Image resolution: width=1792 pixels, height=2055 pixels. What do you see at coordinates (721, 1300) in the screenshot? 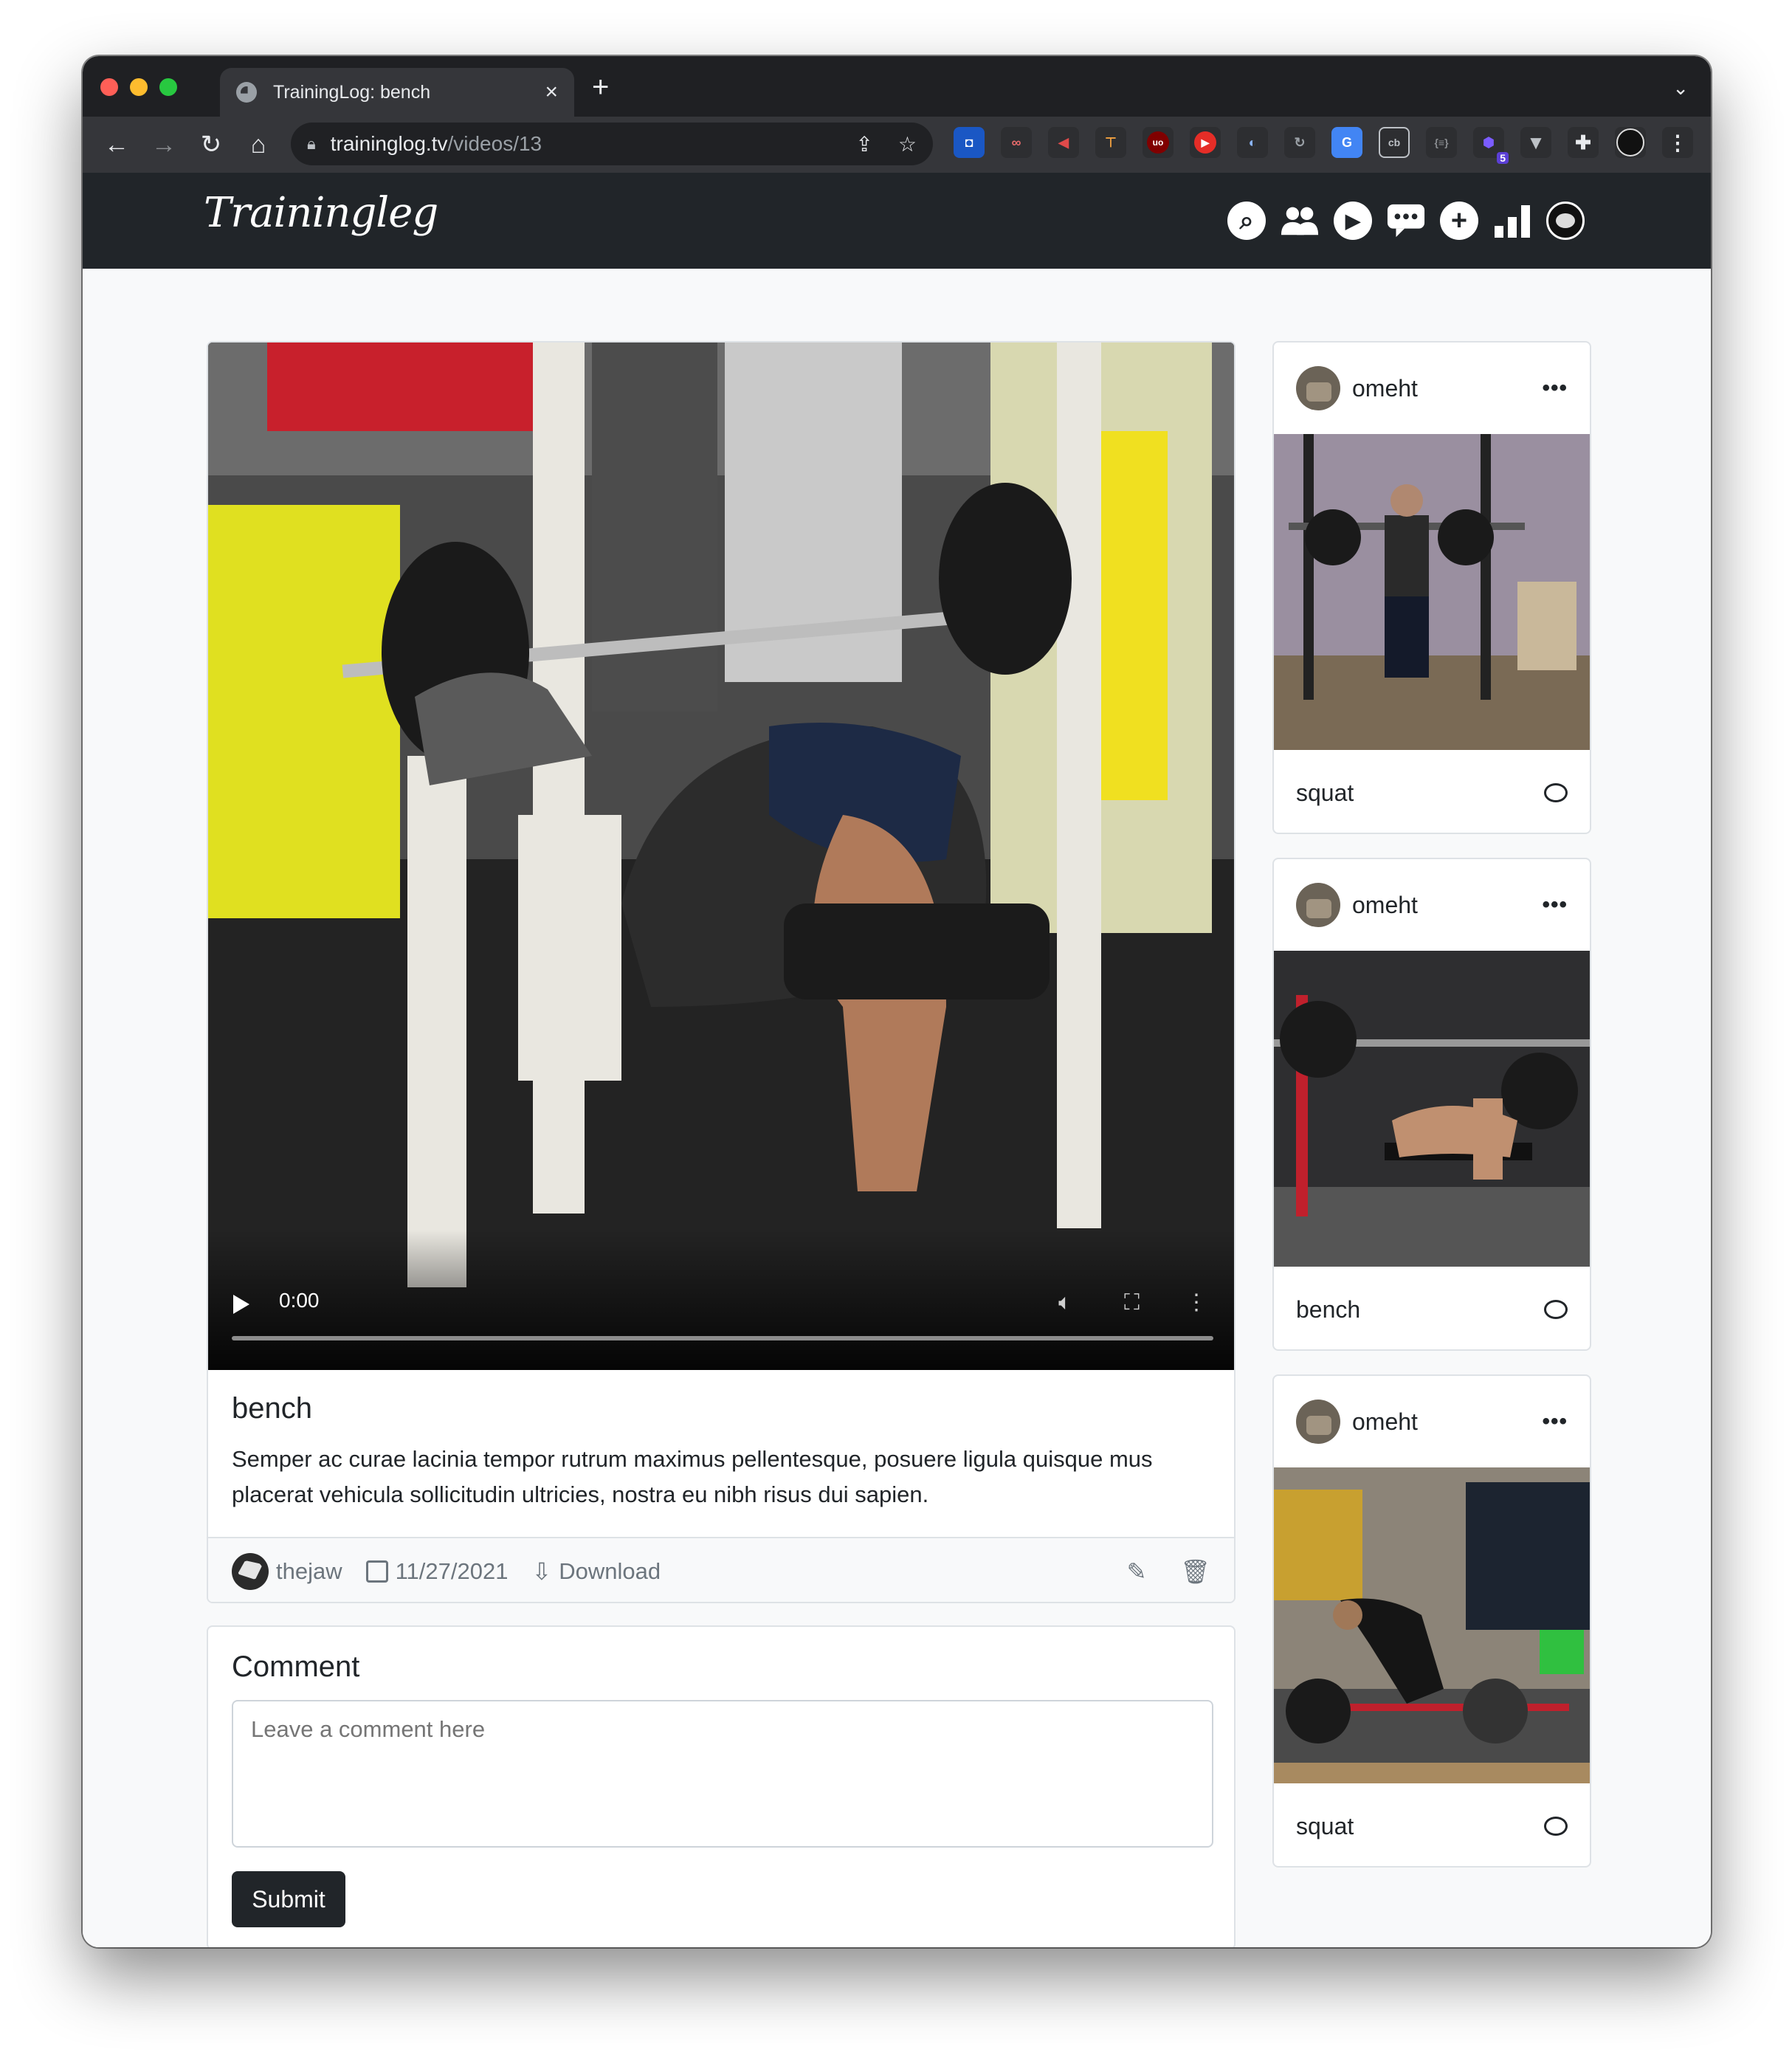
I see `video-controls: 0:00 🔈︎ ⛶ ⋮` at bounding box center [721, 1300].